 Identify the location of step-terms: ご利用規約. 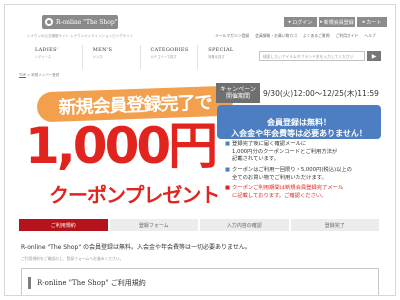
(63, 225).